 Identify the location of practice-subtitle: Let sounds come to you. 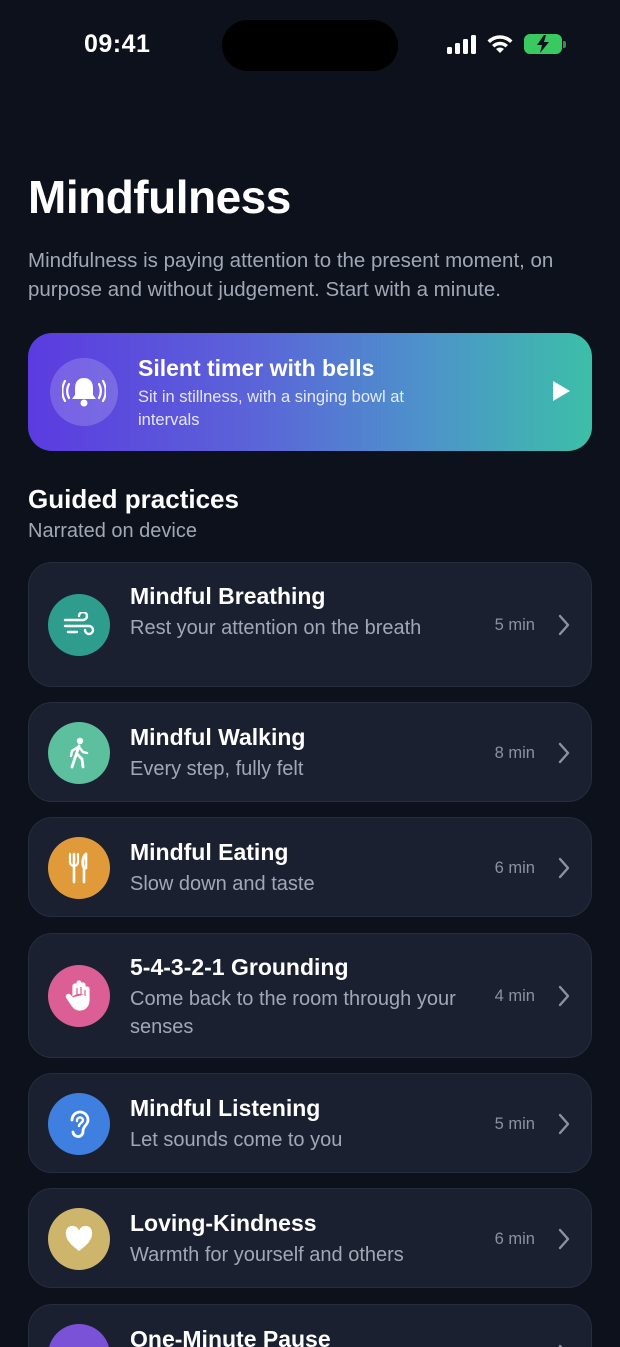
(236, 1140).